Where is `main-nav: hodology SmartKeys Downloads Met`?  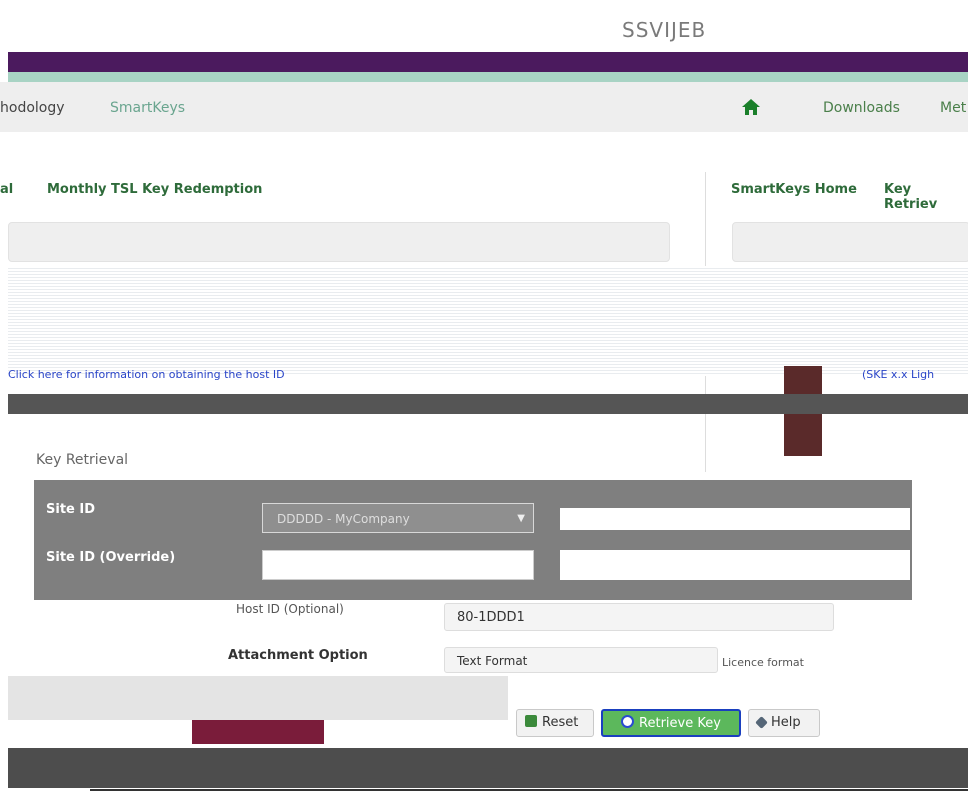 main-nav: hodology SmartKeys Downloads Met is located at coordinates (484, 107).